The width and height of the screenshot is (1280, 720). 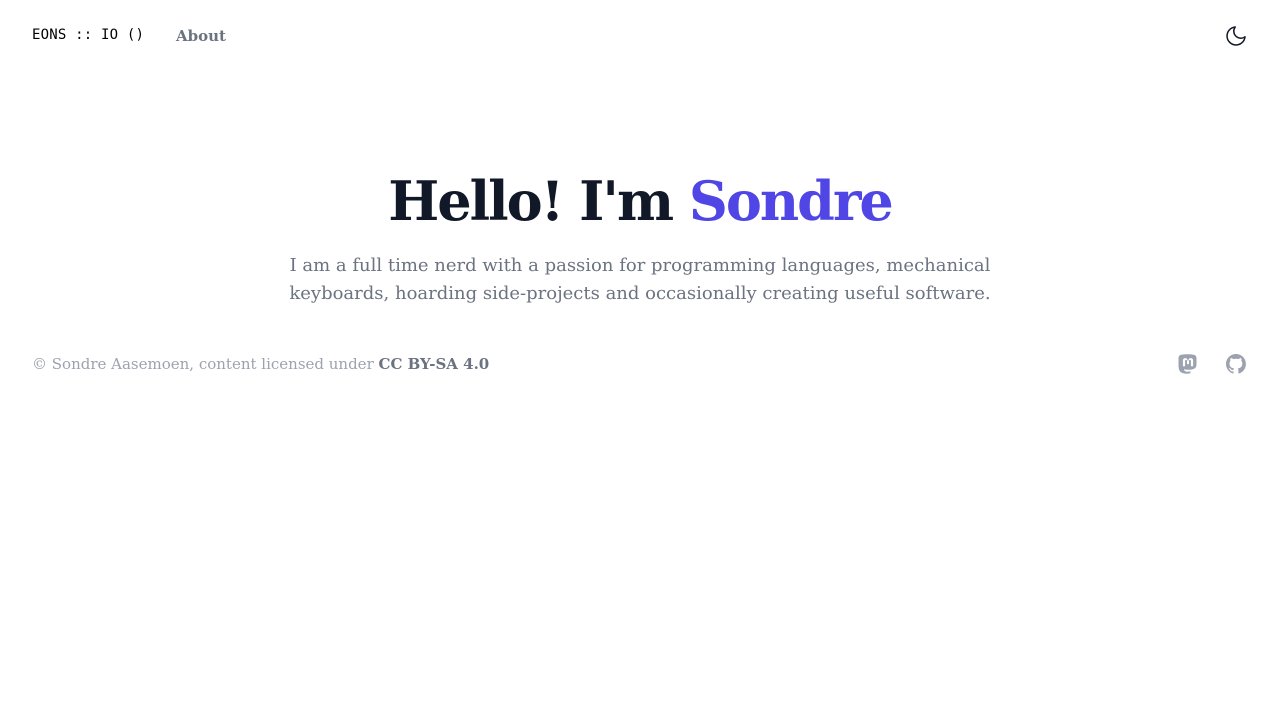 What do you see at coordinates (791, 201) in the screenshot?
I see `hero-title-name: Sondre` at bounding box center [791, 201].